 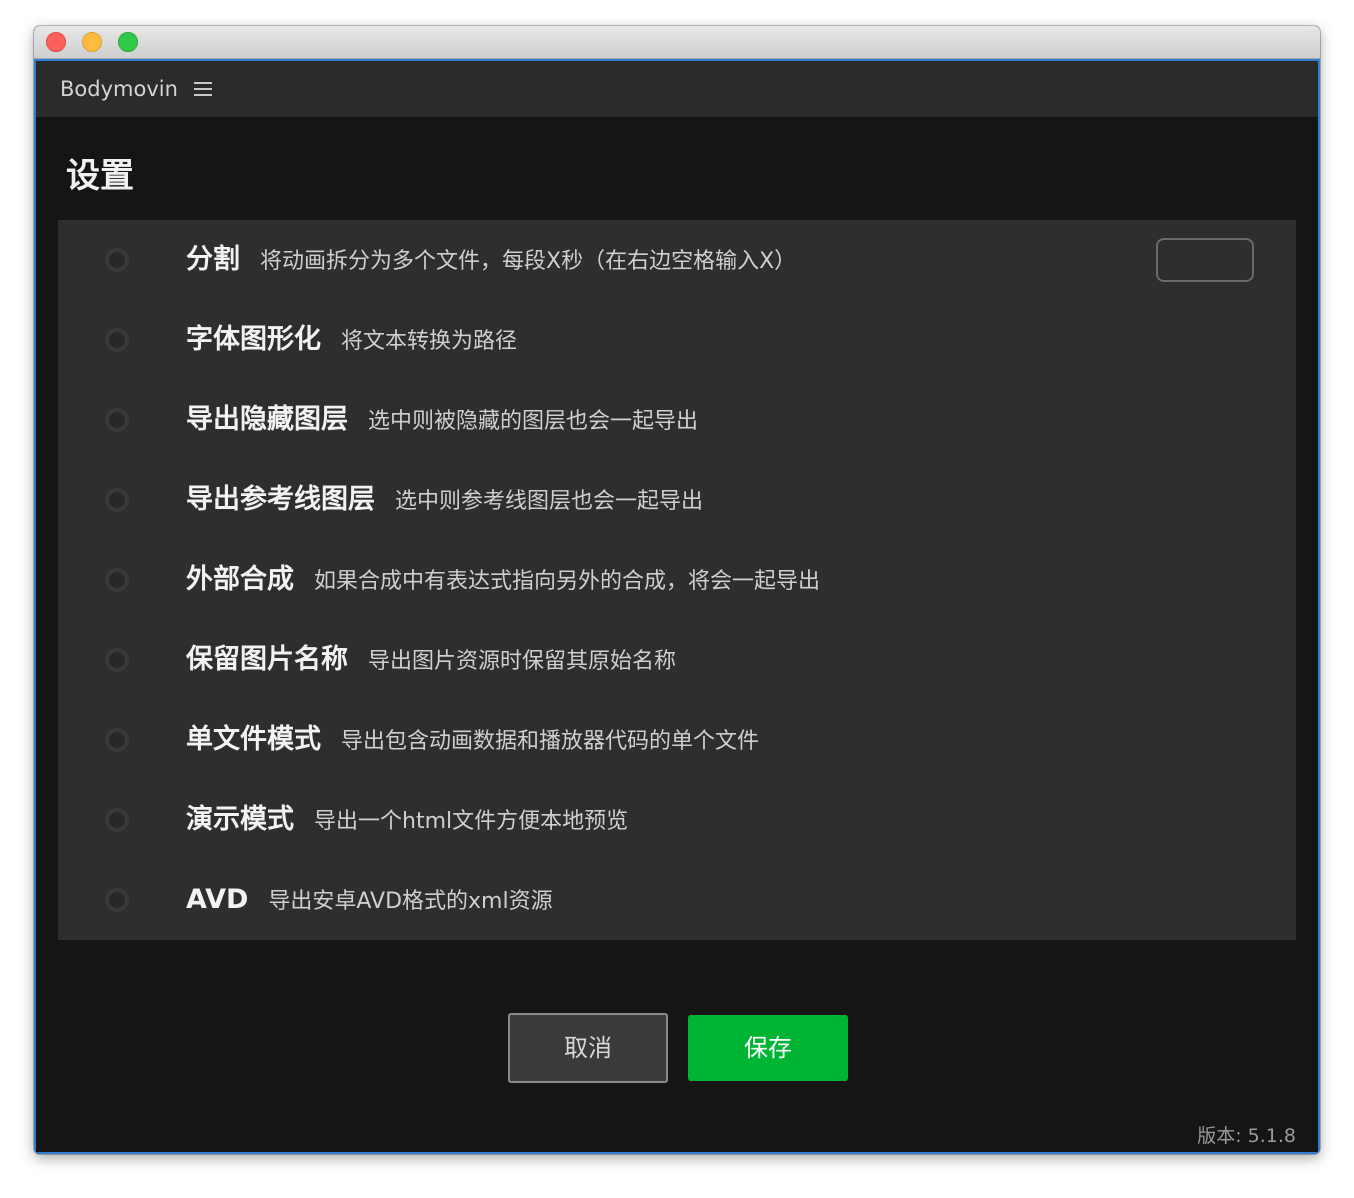 What do you see at coordinates (92, 42) in the screenshot?
I see `minimize-window-button` at bounding box center [92, 42].